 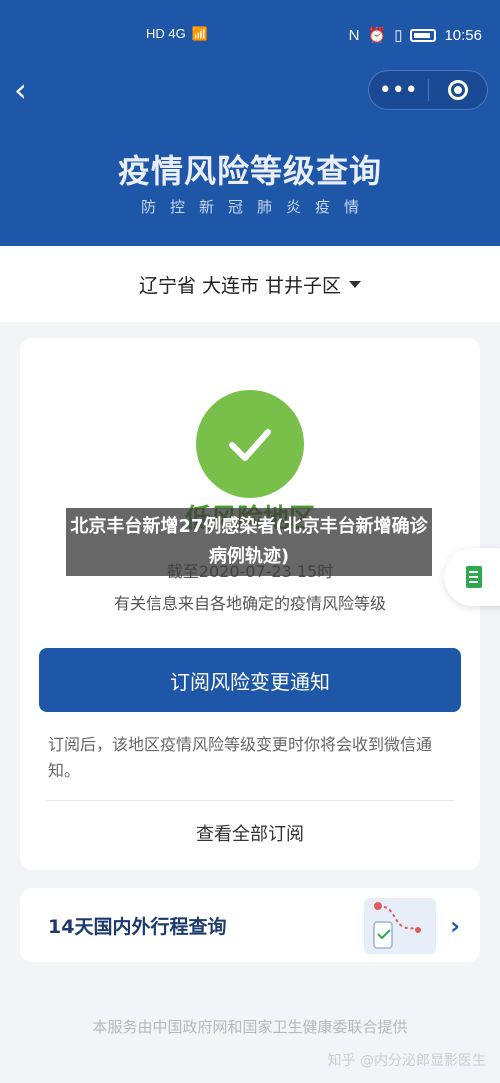 I want to click on info-source-text: 有关信息来自各地确定的疫情风险等级, so click(x=249, y=603).